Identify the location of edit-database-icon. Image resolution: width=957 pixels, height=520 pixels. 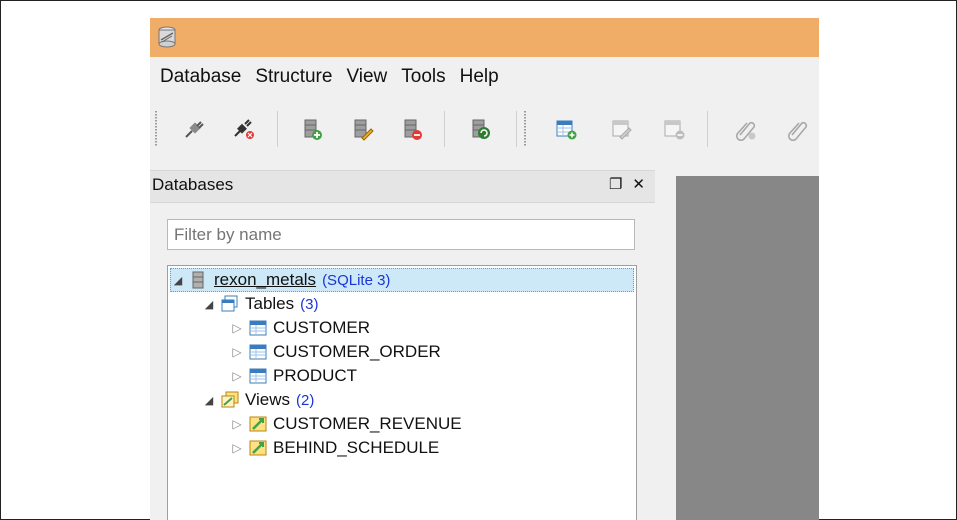
(362, 129).